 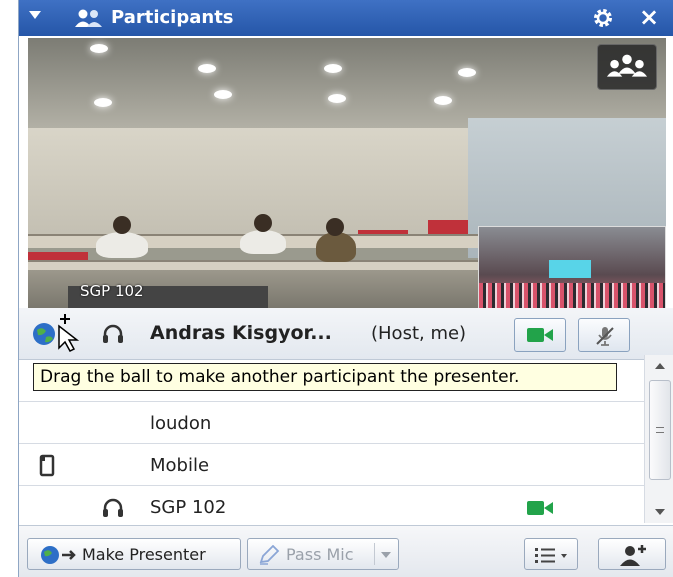 What do you see at coordinates (88, 18) in the screenshot?
I see `participants-icon` at bounding box center [88, 18].